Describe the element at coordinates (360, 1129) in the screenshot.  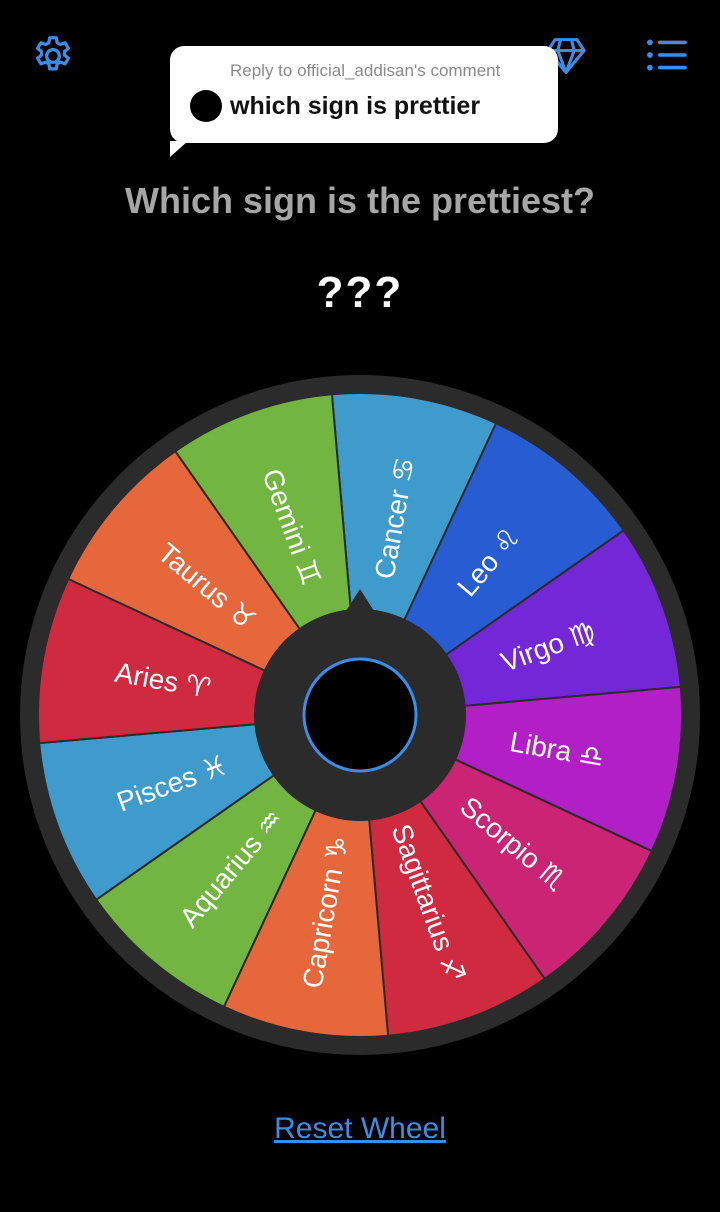
I see `reset-wheel-link: Reset Wheel` at that location.